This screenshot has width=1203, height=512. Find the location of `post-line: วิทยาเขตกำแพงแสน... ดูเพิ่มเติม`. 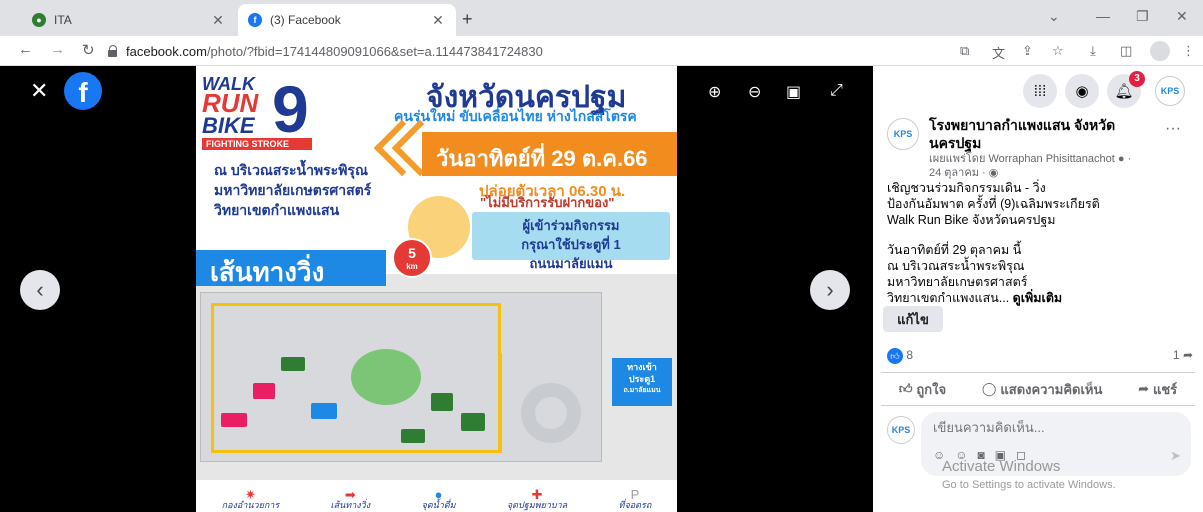

post-line: วิทยาเขตกำแพงแสน... ดูเพิ่มเติม is located at coordinates (975, 298).